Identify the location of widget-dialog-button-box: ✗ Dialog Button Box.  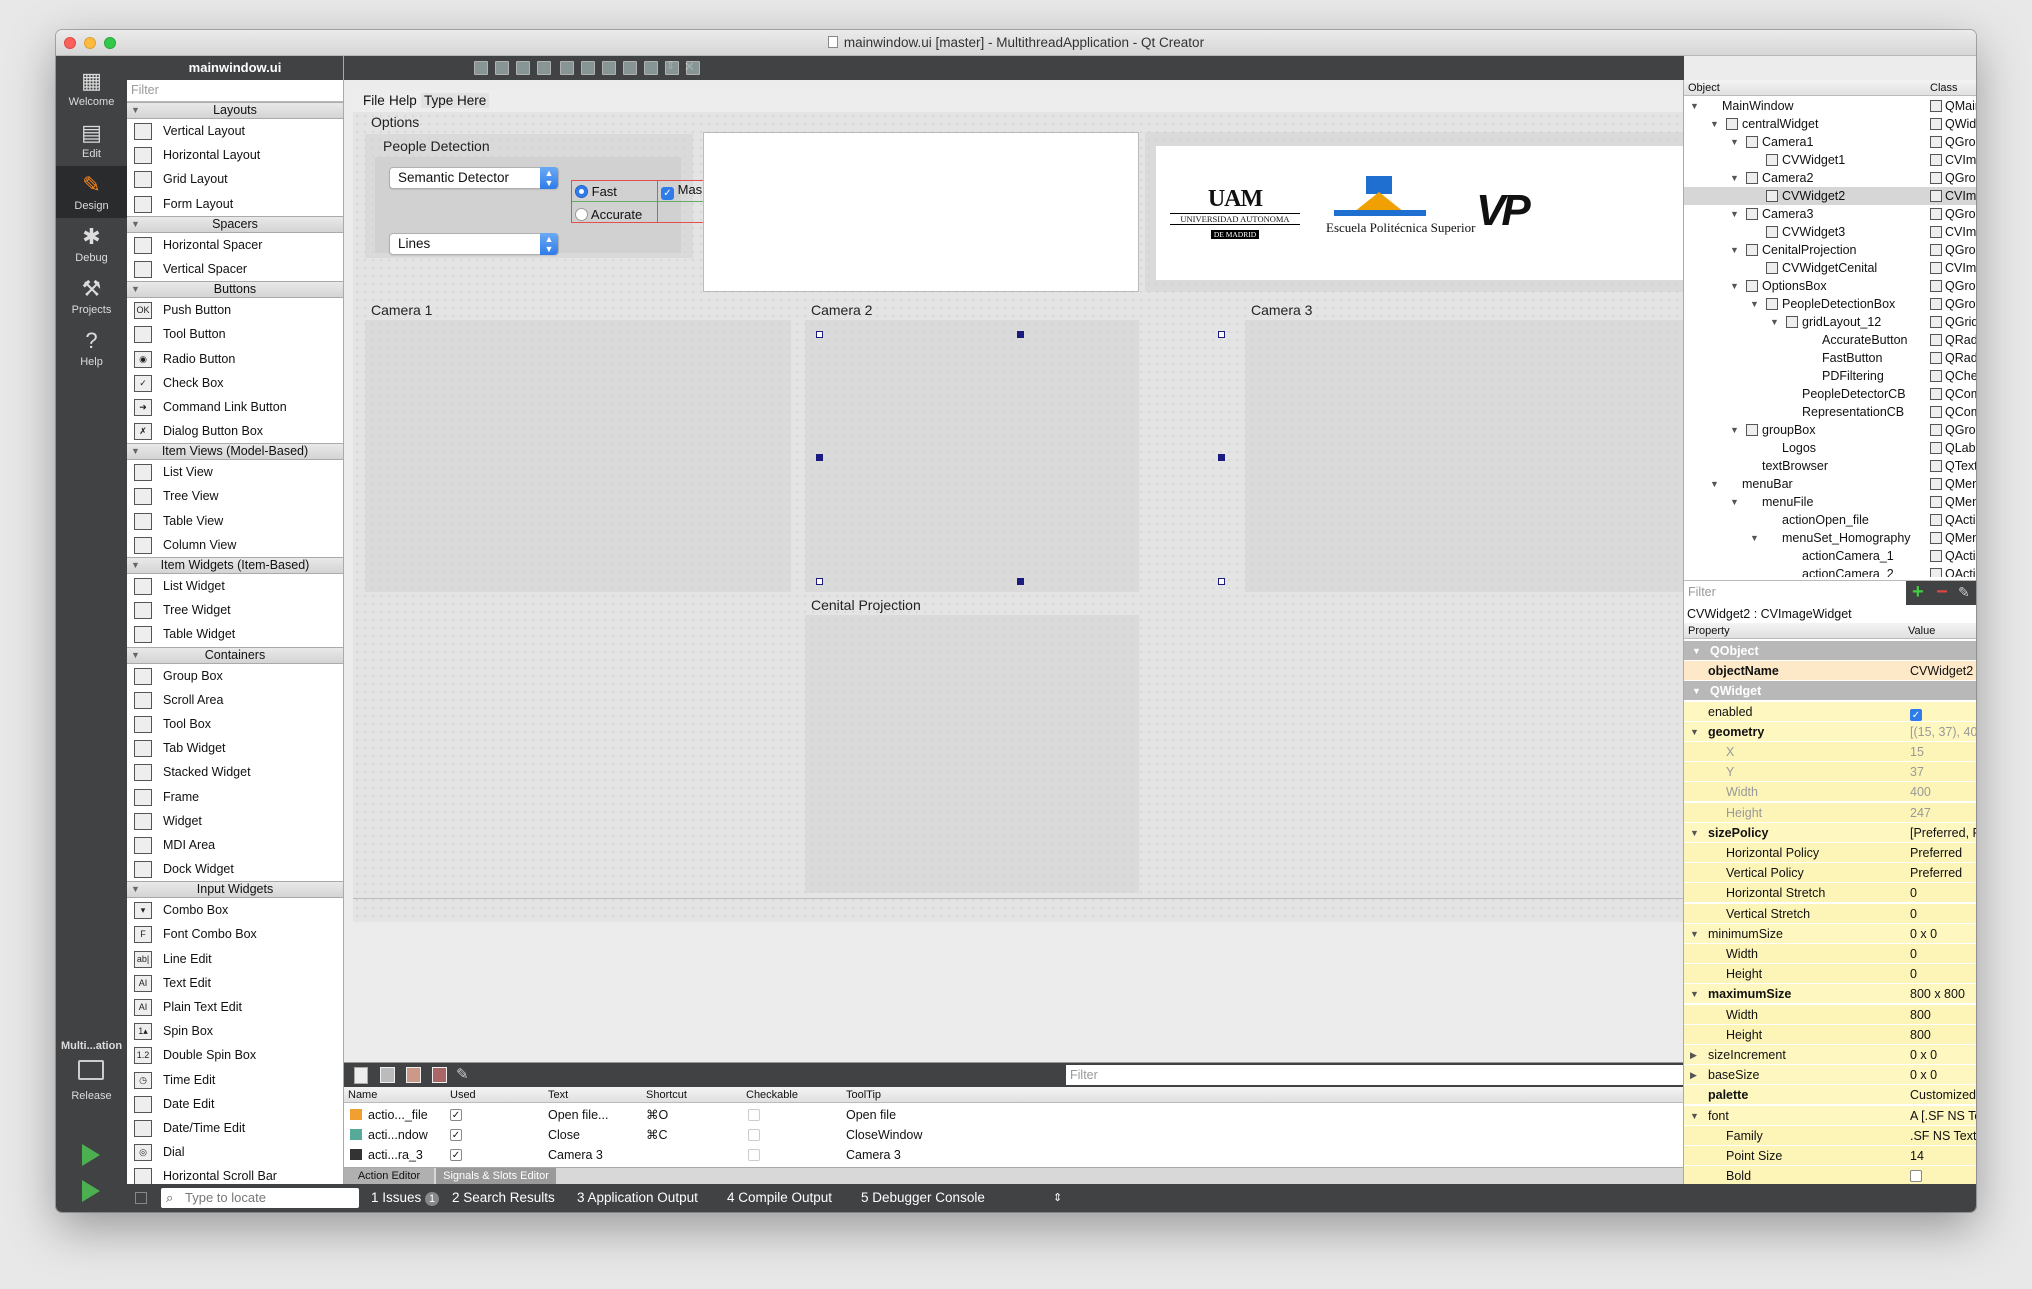
(235, 431).